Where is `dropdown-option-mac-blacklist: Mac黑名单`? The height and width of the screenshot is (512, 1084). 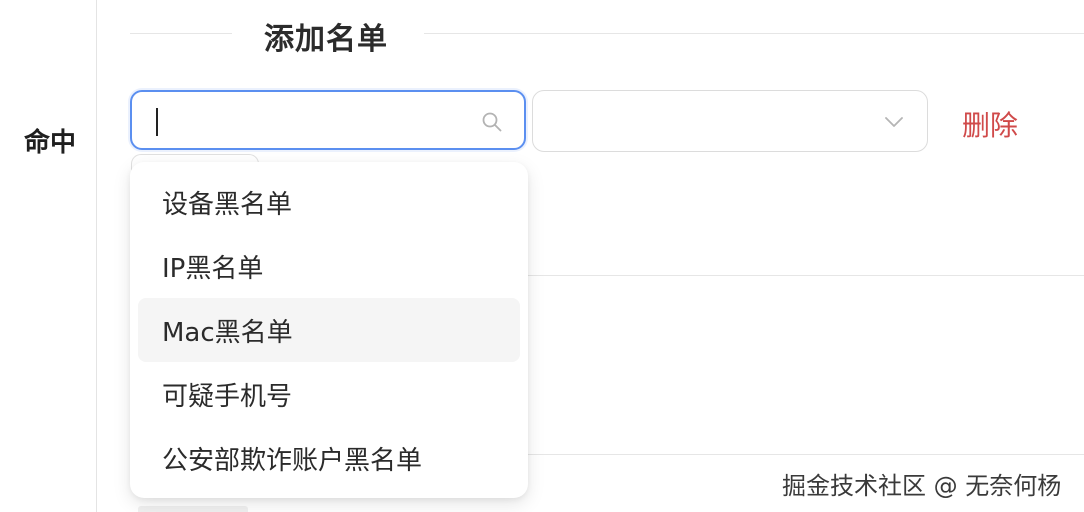 dropdown-option-mac-blacklist: Mac黑名单 is located at coordinates (329, 330).